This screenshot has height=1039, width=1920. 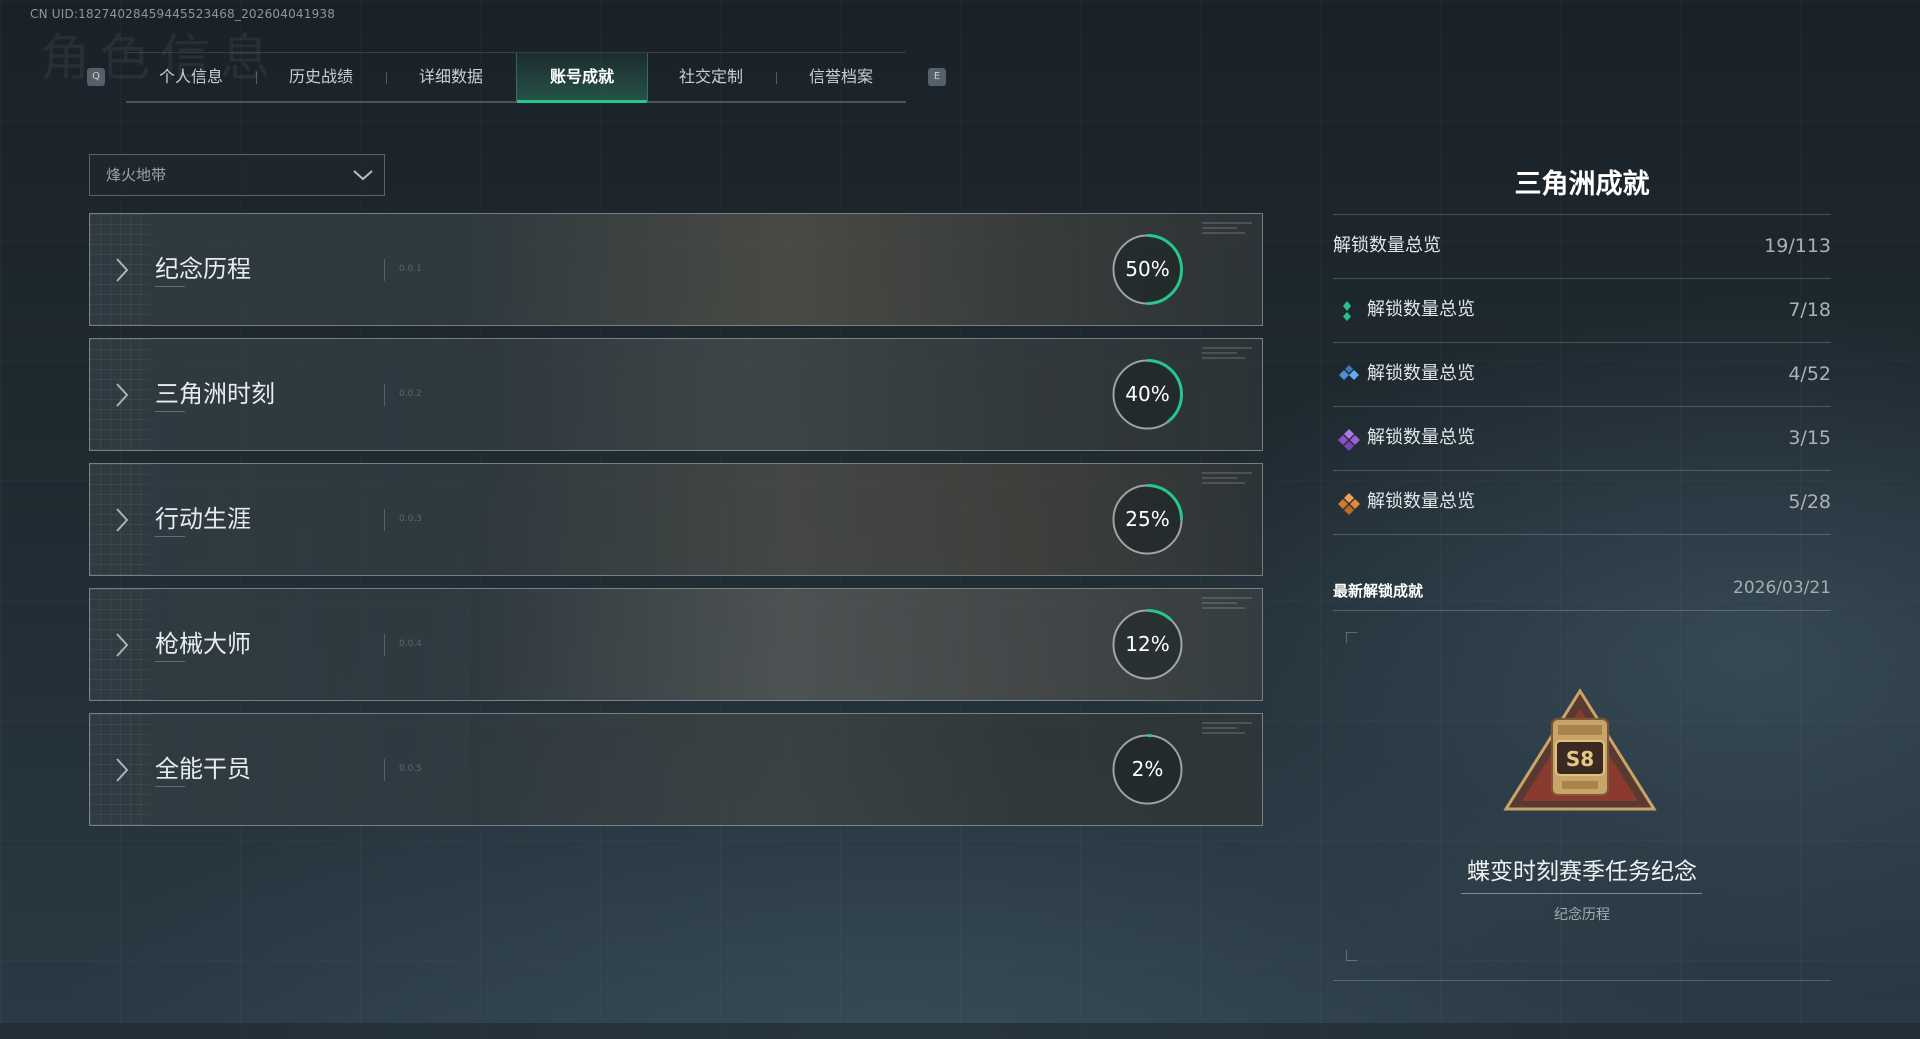 What do you see at coordinates (1147, 394) in the screenshot?
I see `progress-percent: 40%` at bounding box center [1147, 394].